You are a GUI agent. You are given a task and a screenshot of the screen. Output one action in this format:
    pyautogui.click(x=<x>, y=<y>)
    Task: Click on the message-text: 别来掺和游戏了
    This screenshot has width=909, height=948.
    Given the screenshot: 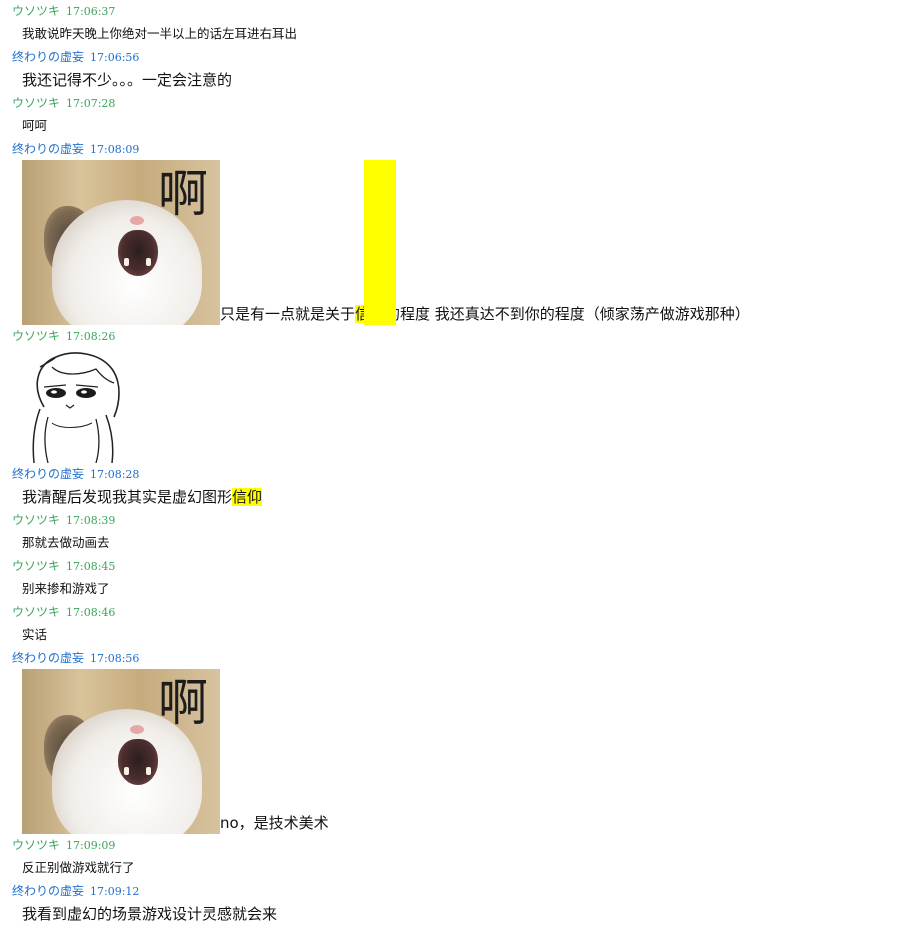 What is the action you would take?
    pyautogui.click(x=66, y=588)
    